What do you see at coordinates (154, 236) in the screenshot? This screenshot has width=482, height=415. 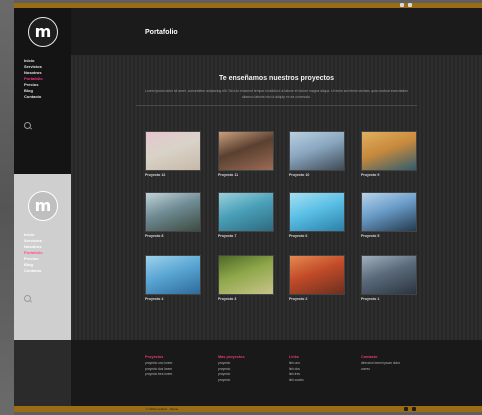 I see `project-caption: Proyecto 8` at bounding box center [154, 236].